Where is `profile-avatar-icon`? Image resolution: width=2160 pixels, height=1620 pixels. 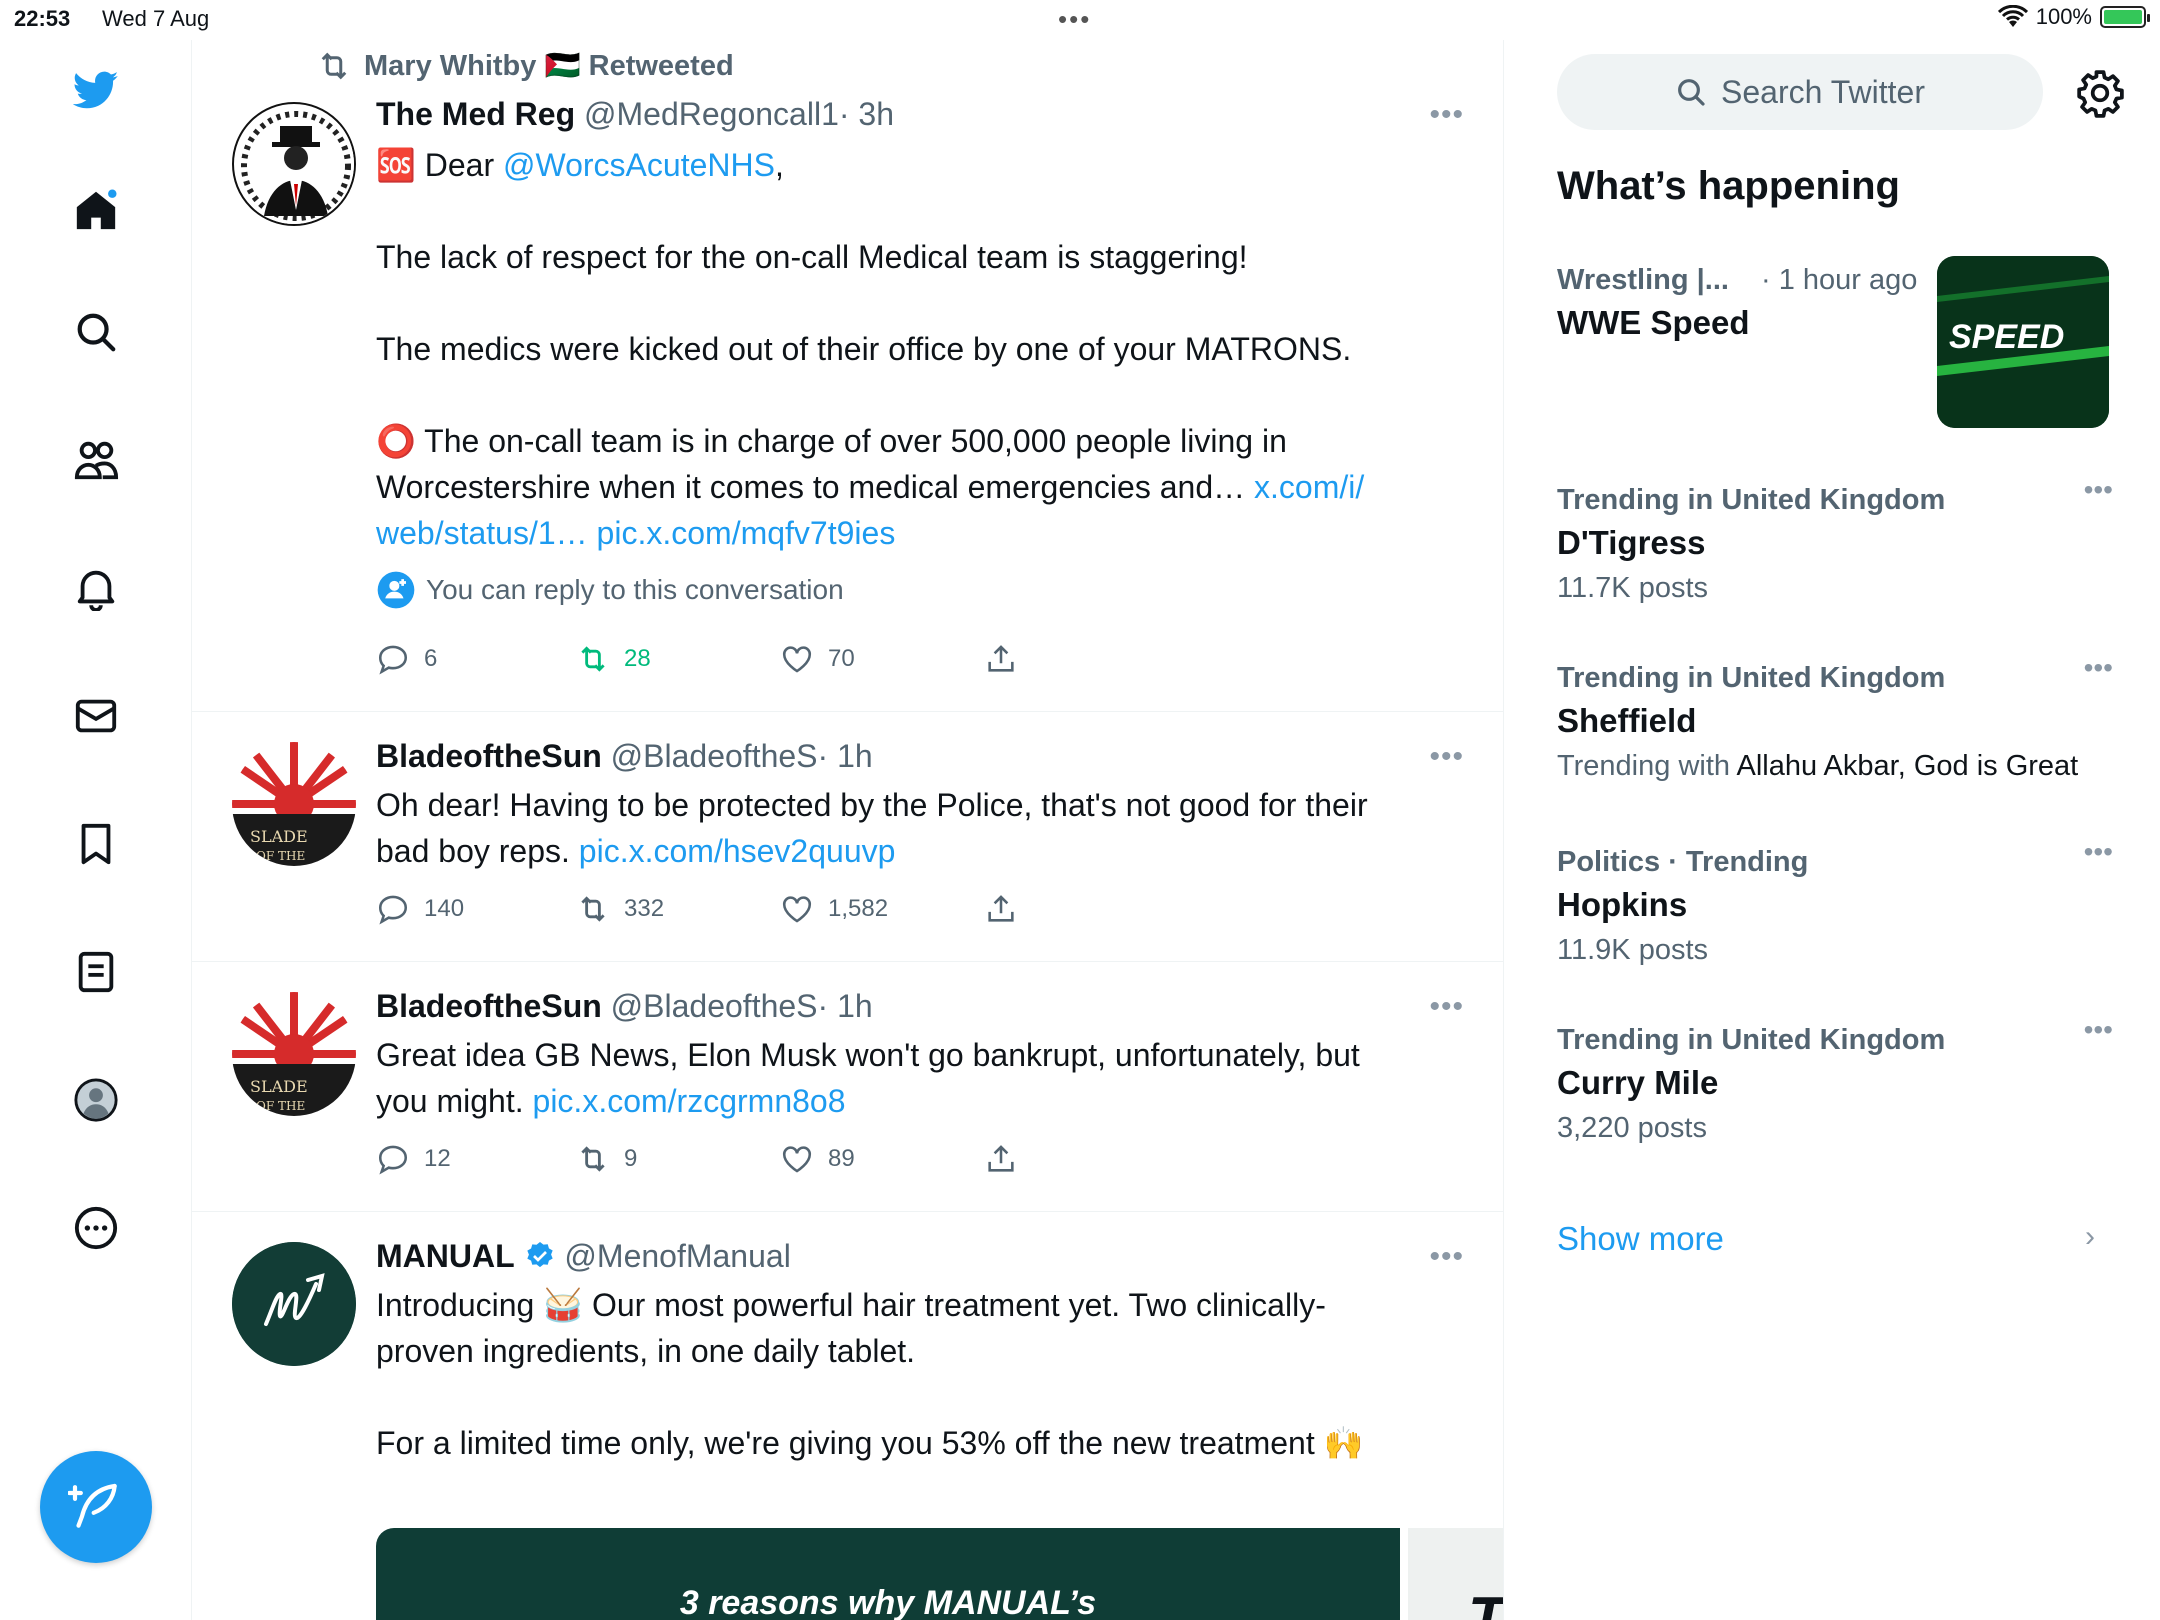 profile-avatar-icon is located at coordinates (96, 1100).